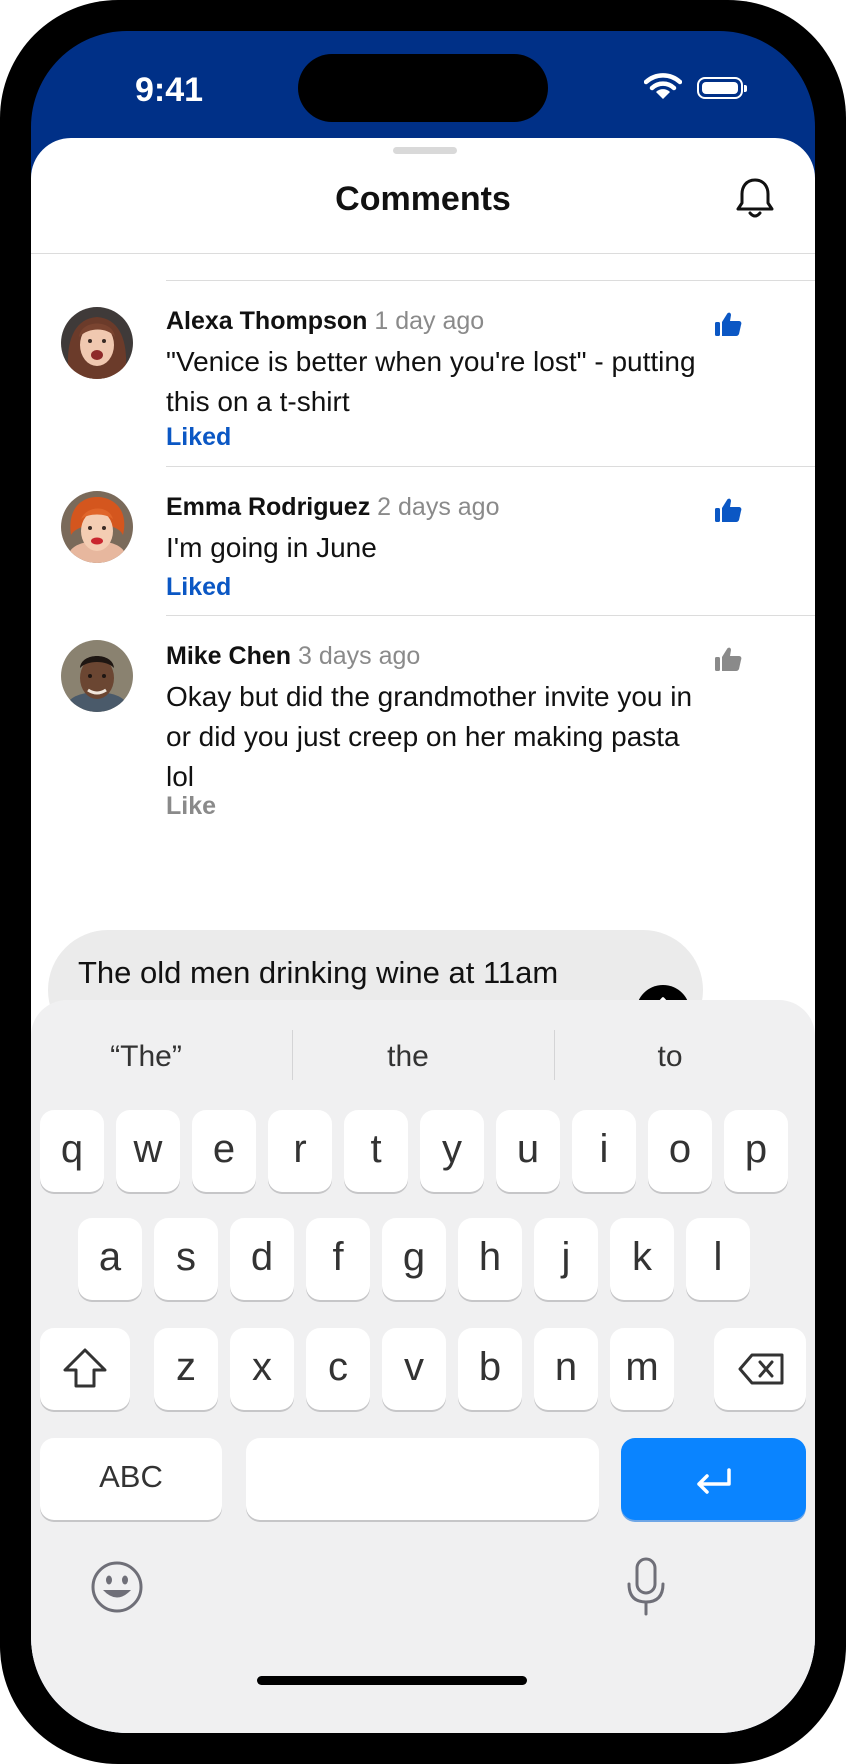 The image size is (846, 1764). I want to click on sheet-grabber, so click(425, 150).